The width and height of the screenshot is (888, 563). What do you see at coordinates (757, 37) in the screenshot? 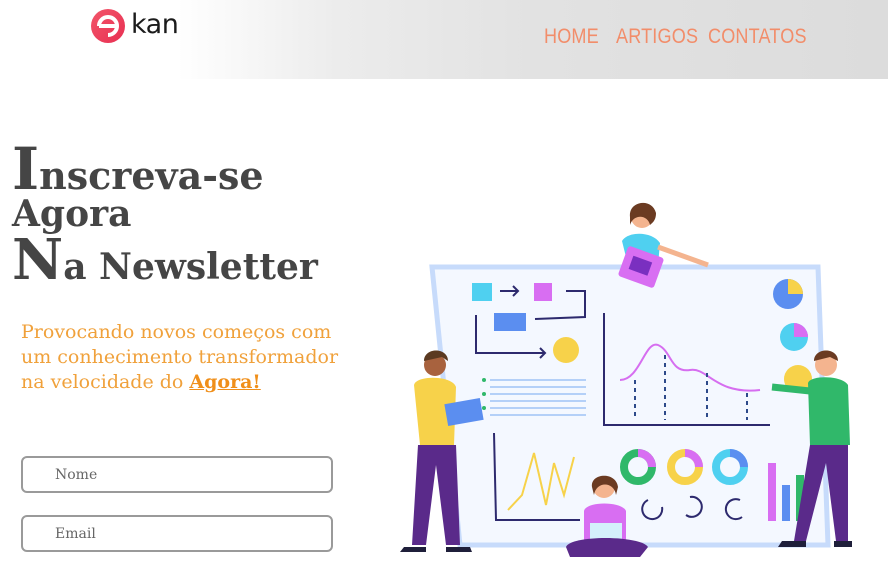
I see `nav-contatos: CONTATOS` at bounding box center [757, 37].